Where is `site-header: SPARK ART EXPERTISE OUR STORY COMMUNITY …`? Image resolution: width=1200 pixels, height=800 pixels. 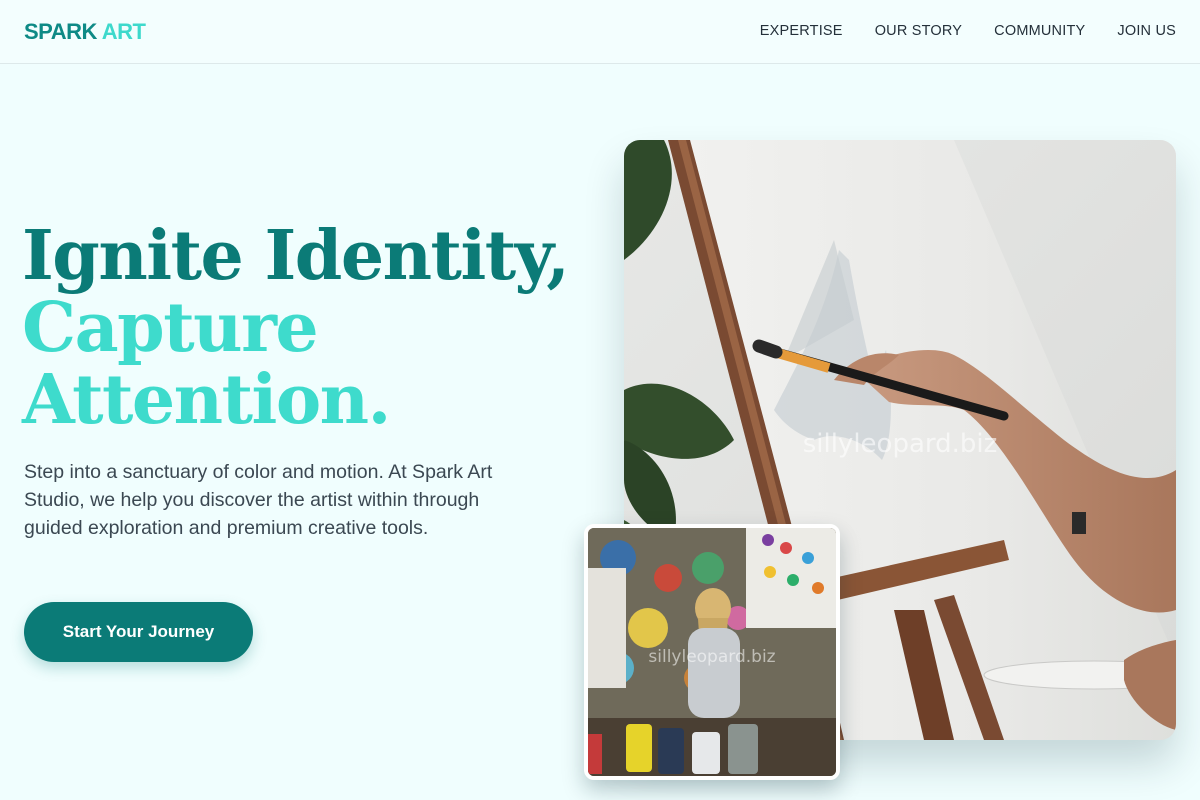 site-header: SPARK ART EXPERTISE OUR STORY COMMUNITY … is located at coordinates (600, 32).